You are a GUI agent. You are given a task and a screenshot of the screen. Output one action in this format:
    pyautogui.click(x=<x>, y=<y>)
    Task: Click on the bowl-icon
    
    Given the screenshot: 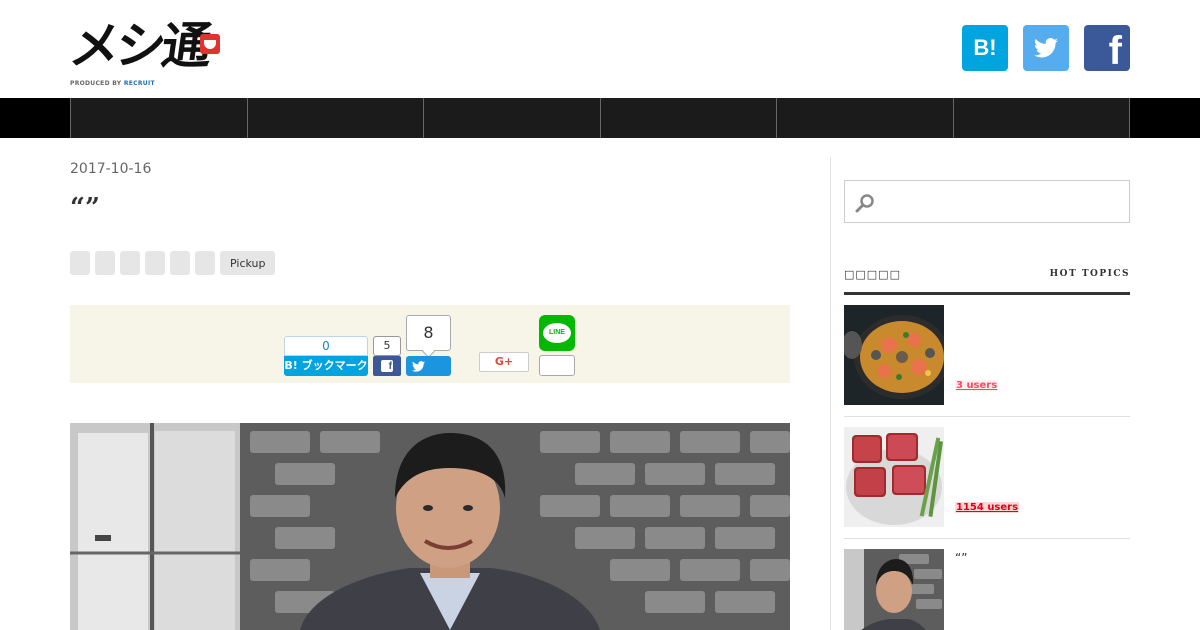 What is the action you would take?
    pyautogui.click(x=210, y=44)
    